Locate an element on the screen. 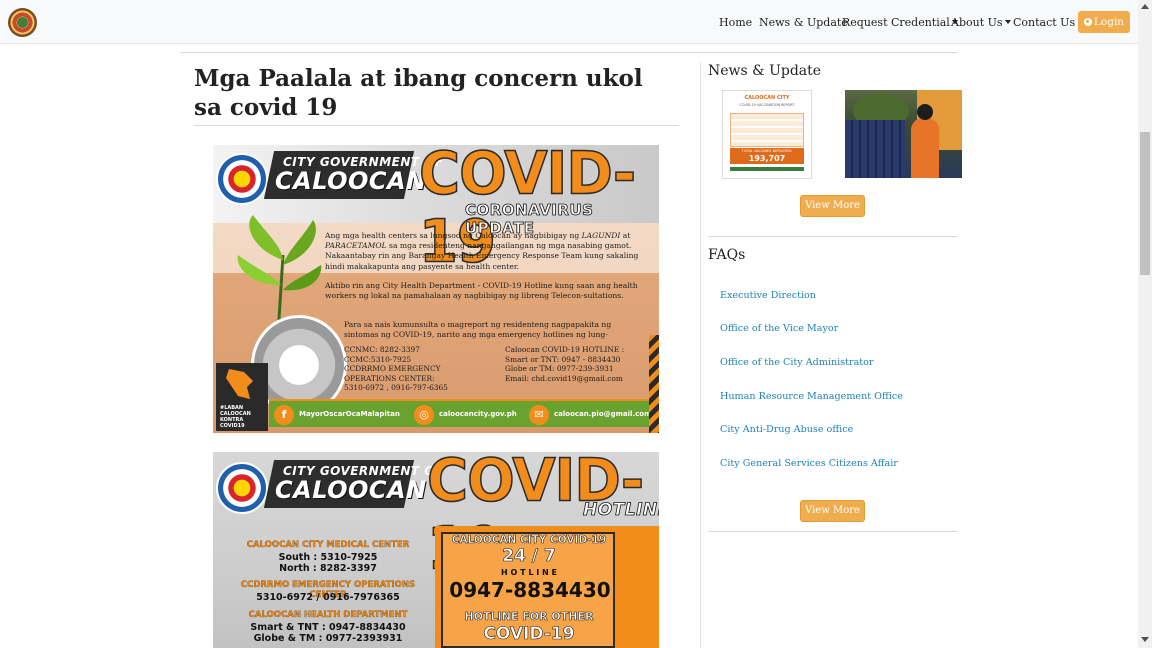  main-hotline-247: 24 / 7 is located at coordinates (529, 556).